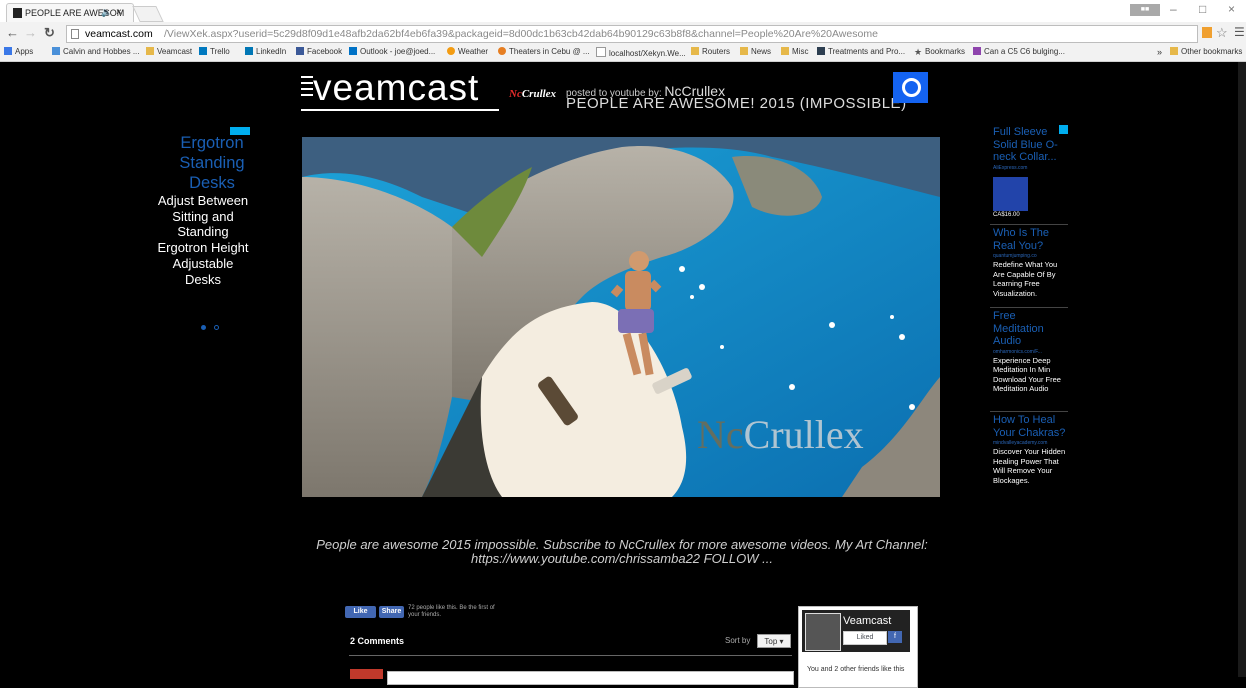  Describe the element at coordinates (774, 641) in the screenshot. I see `sort-select: Top ▾` at that location.